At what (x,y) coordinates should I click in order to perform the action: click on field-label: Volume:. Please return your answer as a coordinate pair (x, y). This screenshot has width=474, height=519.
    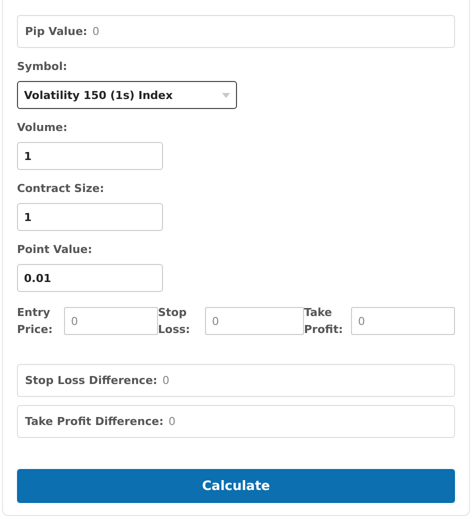
    Looking at the image, I should click on (42, 127).